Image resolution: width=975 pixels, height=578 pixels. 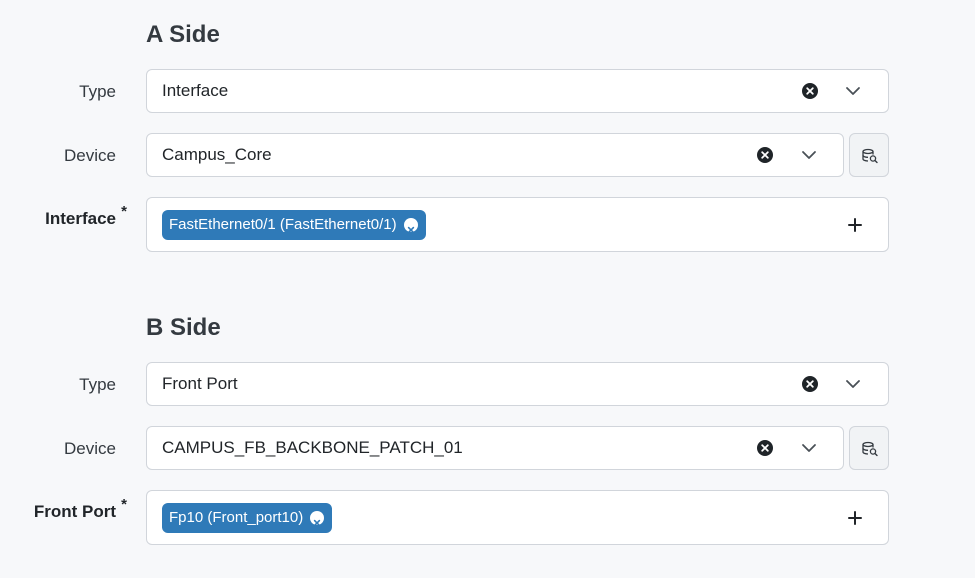 What do you see at coordinates (283, 224) in the screenshot?
I see `selected-interface-tag-label: FastEthernet0/1 (FastEthernet0/1)` at bounding box center [283, 224].